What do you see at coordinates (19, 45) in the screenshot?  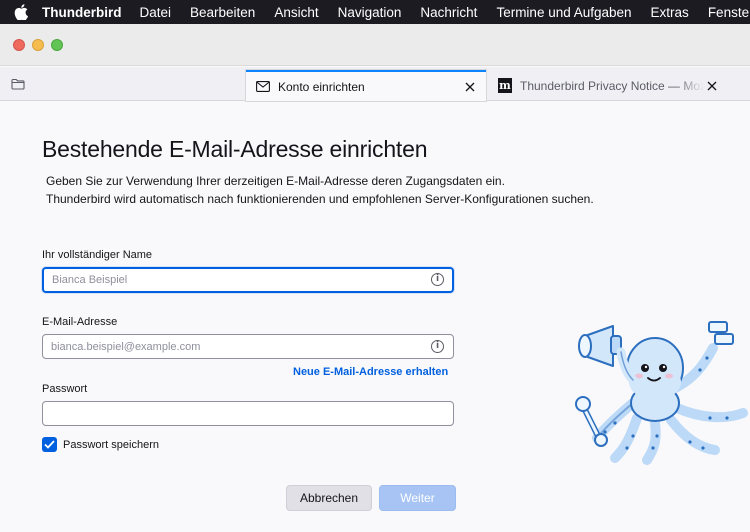 I see `window-close-button` at bounding box center [19, 45].